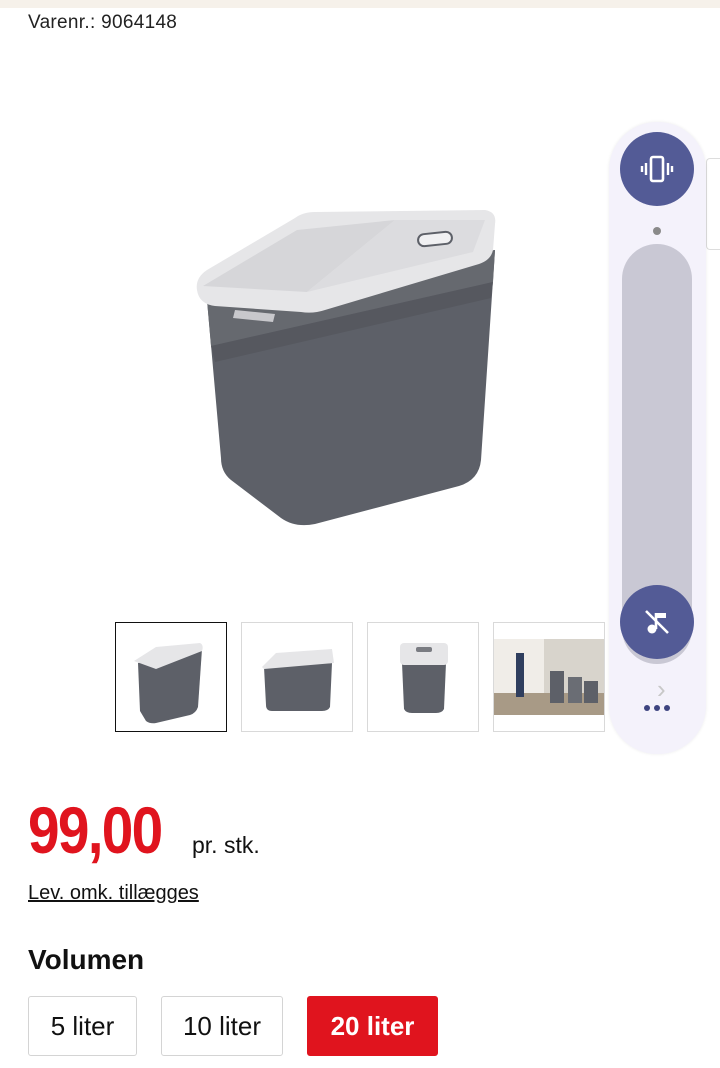 The image size is (720, 1068). I want to click on product-price: 99,00, so click(95, 830).